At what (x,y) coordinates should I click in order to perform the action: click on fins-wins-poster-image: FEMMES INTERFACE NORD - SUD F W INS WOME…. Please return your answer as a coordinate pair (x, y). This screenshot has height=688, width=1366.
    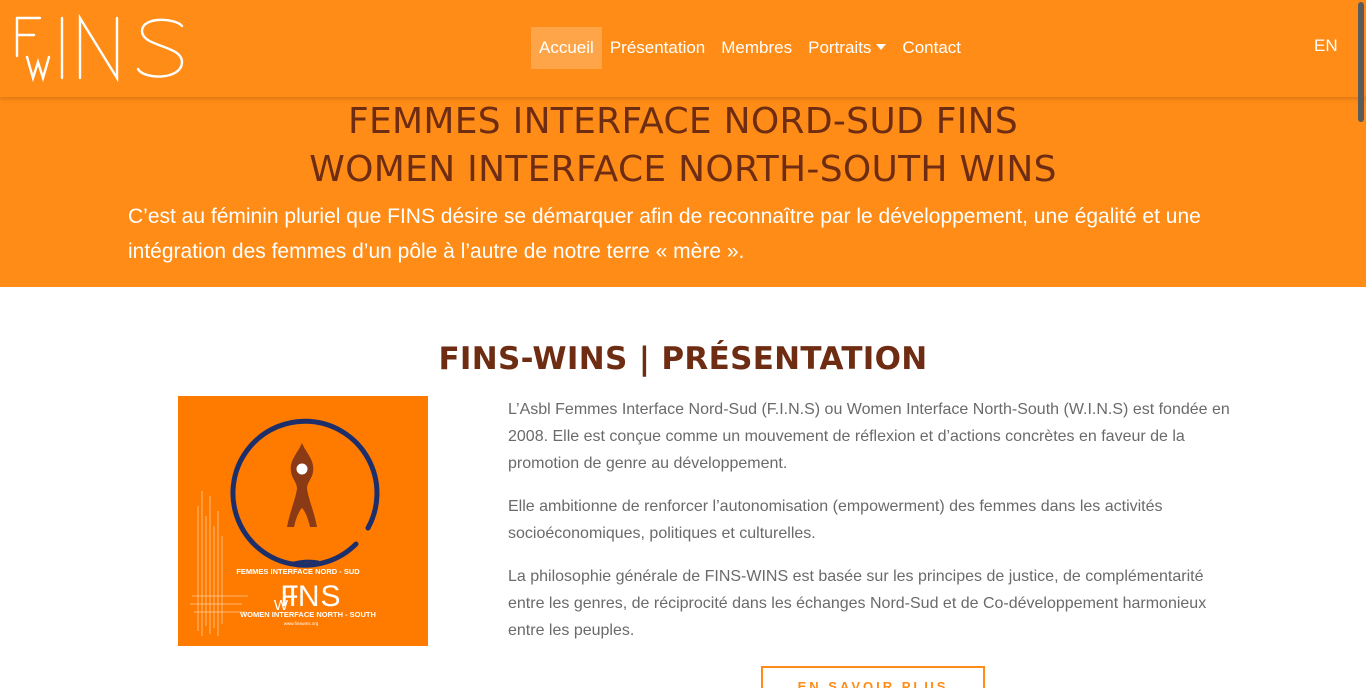
    Looking at the image, I should click on (303, 521).